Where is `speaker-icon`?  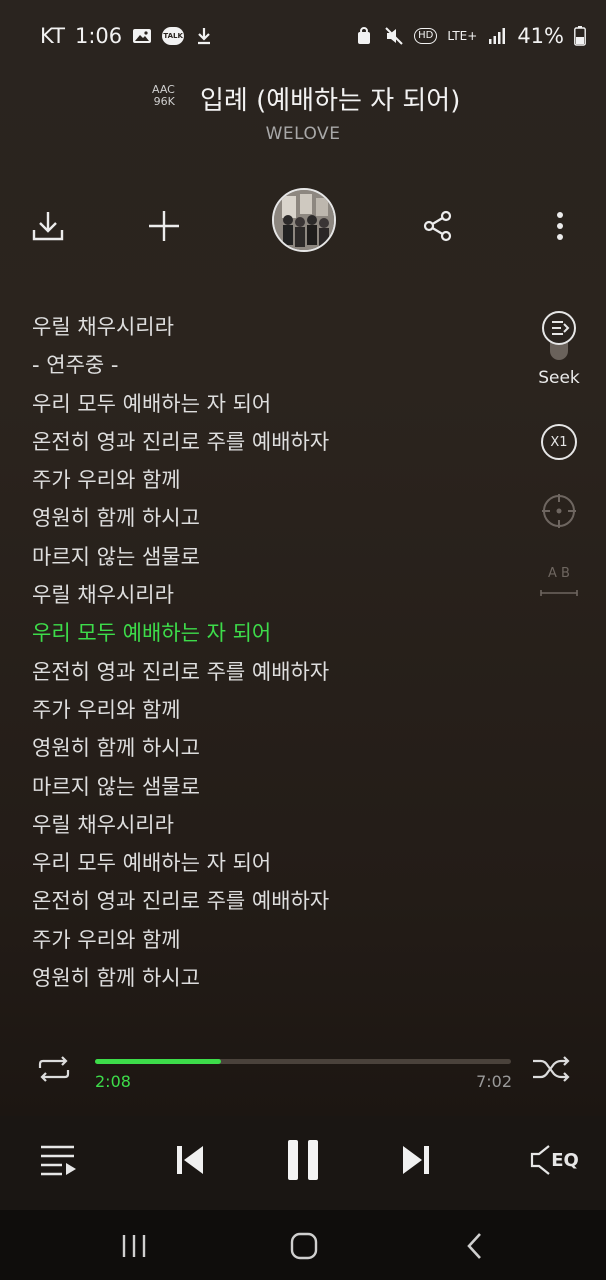 speaker-icon is located at coordinates (540, 1160).